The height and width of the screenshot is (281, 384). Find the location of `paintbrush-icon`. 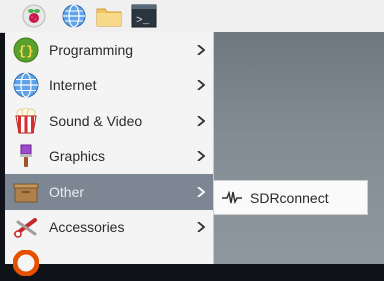

paintbrush-icon is located at coordinates (26, 156).